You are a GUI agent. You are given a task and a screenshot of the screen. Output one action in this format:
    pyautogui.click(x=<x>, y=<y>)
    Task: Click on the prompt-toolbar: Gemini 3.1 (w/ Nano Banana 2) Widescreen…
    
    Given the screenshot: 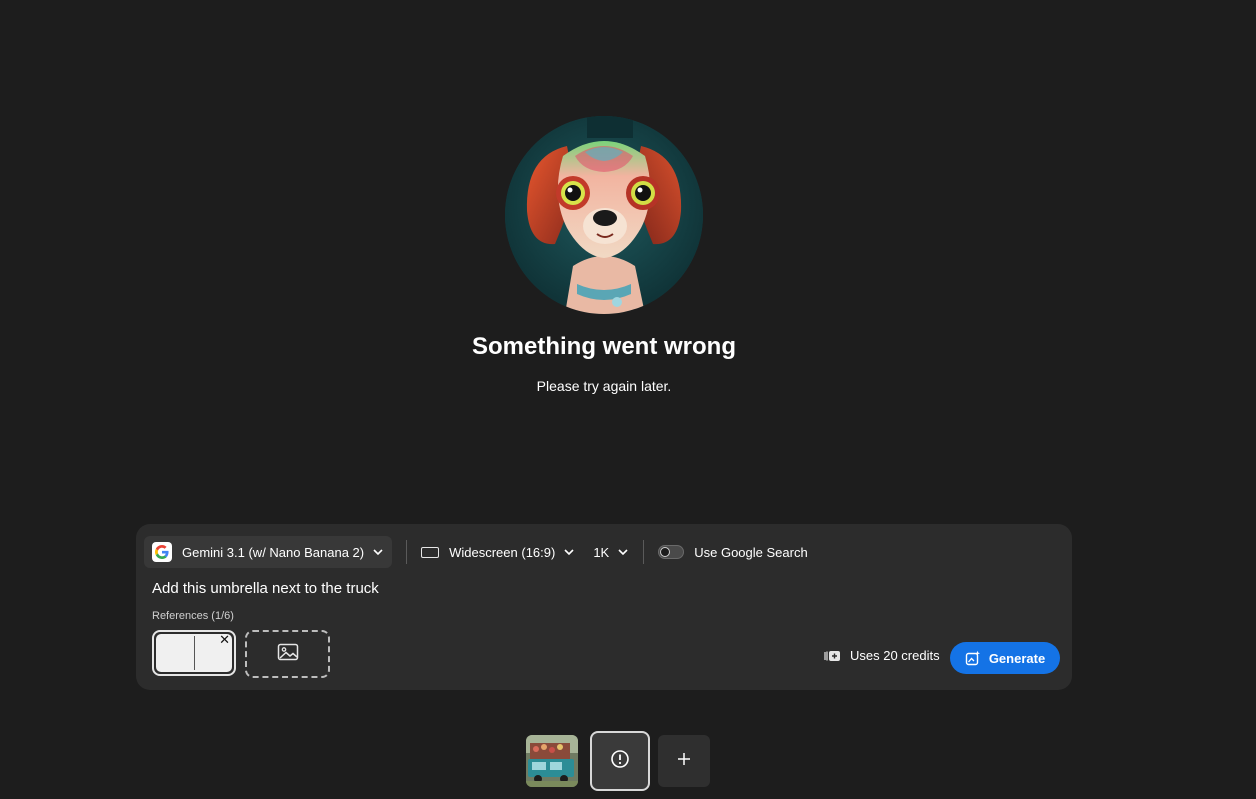 What is the action you would take?
    pyautogui.click(x=476, y=552)
    